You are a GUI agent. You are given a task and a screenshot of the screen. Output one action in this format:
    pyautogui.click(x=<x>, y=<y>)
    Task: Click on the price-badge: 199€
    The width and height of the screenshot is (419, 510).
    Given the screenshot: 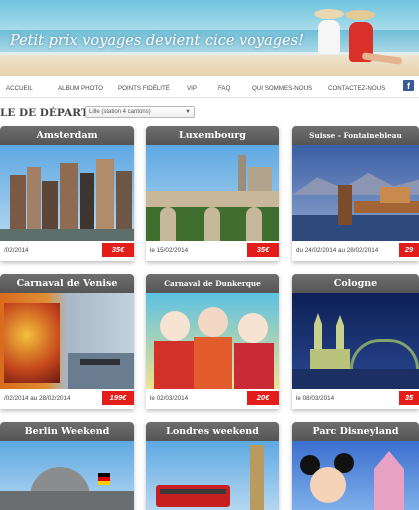 What is the action you would take?
    pyautogui.click(x=118, y=398)
    